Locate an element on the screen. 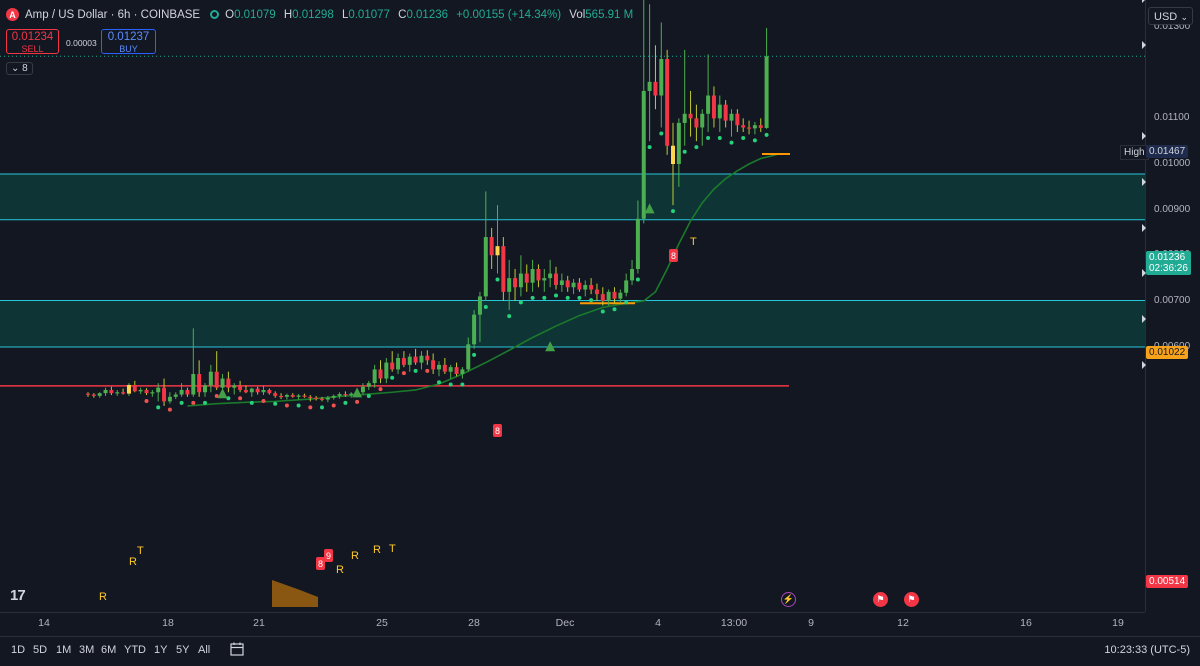 This screenshot has width=1200, height=666. tradingview-logo: 17 is located at coordinates (18, 595).